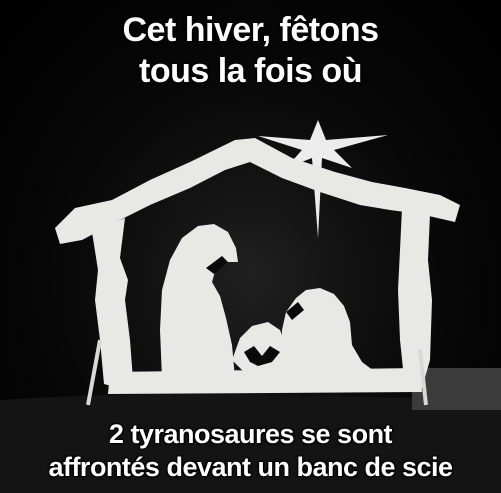 This screenshot has width=501, height=493. I want to click on bottom-caption-line-1: 2 tyranosaures se sont, so click(250, 434).